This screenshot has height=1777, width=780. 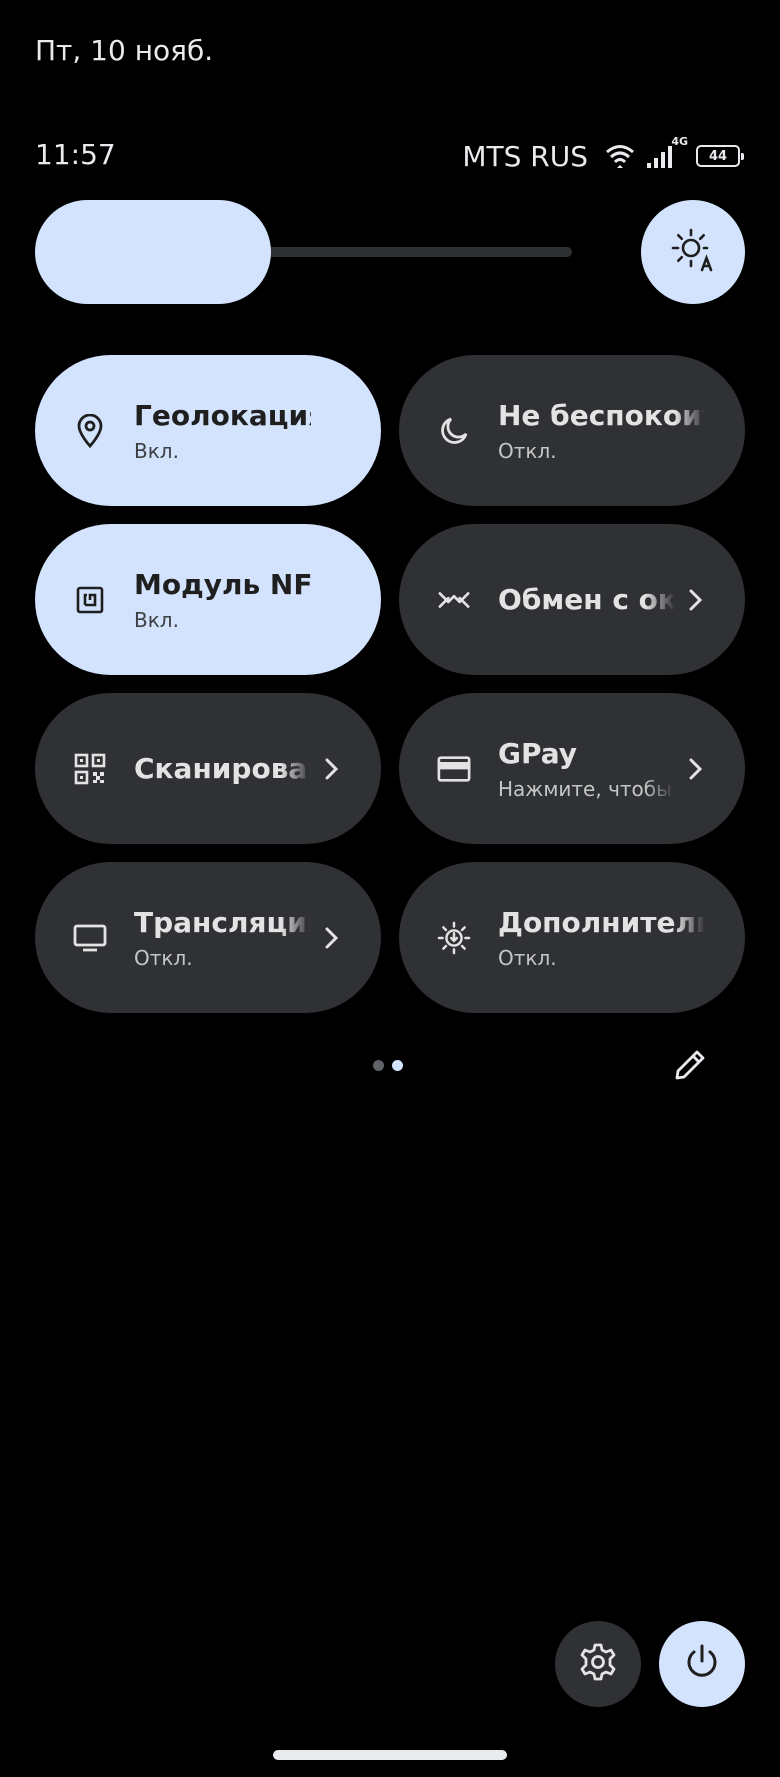 I want to click on location-pin-icon, so click(x=90, y=430).